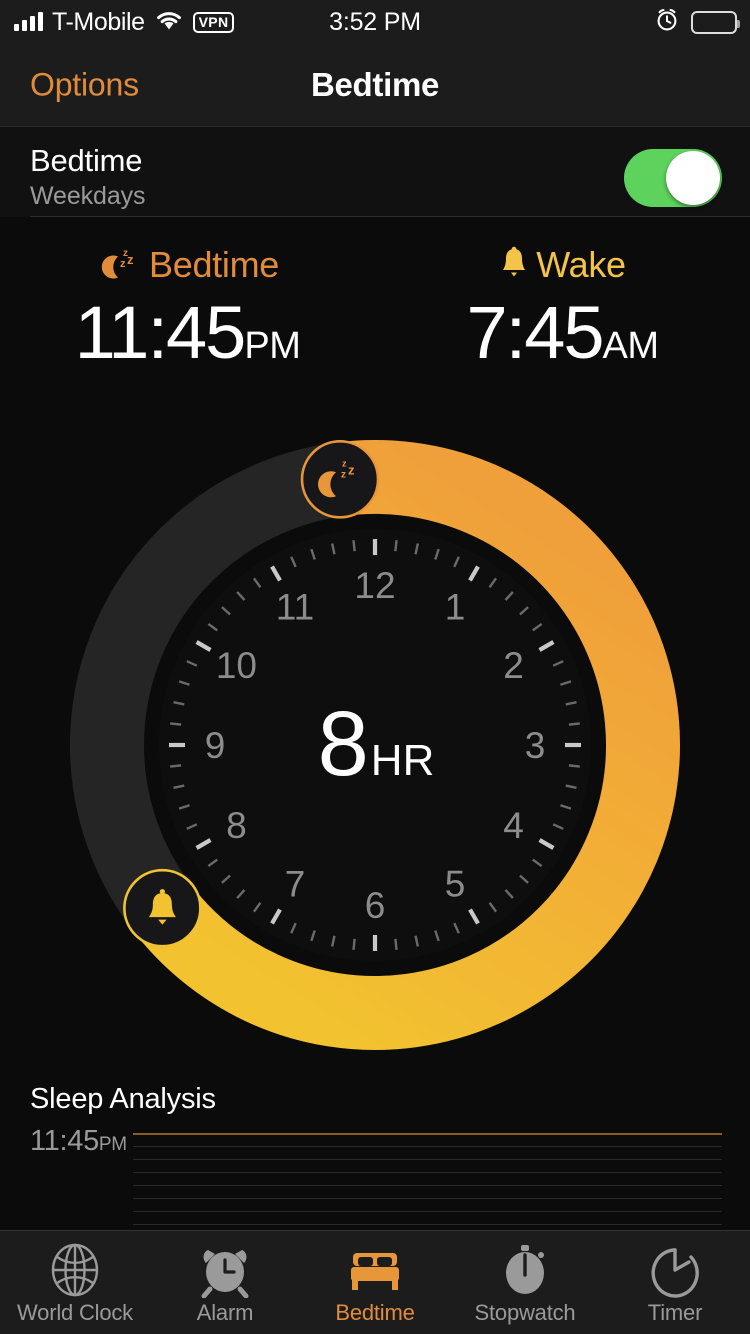 The height and width of the screenshot is (1334, 750). I want to click on tab-label-stopwatch: Stopwatch, so click(525, 1312).